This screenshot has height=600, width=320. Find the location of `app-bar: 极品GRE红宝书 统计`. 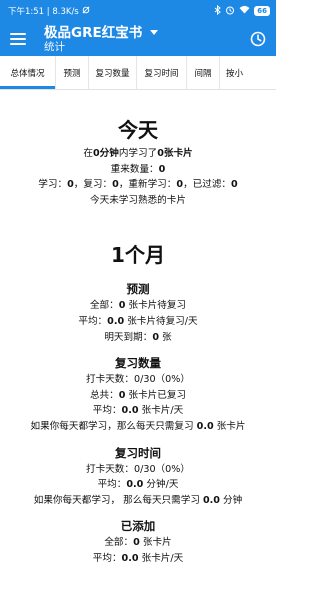

app-bar: 极品GRE红宝书 统计 is located at coordinates (138, 39).